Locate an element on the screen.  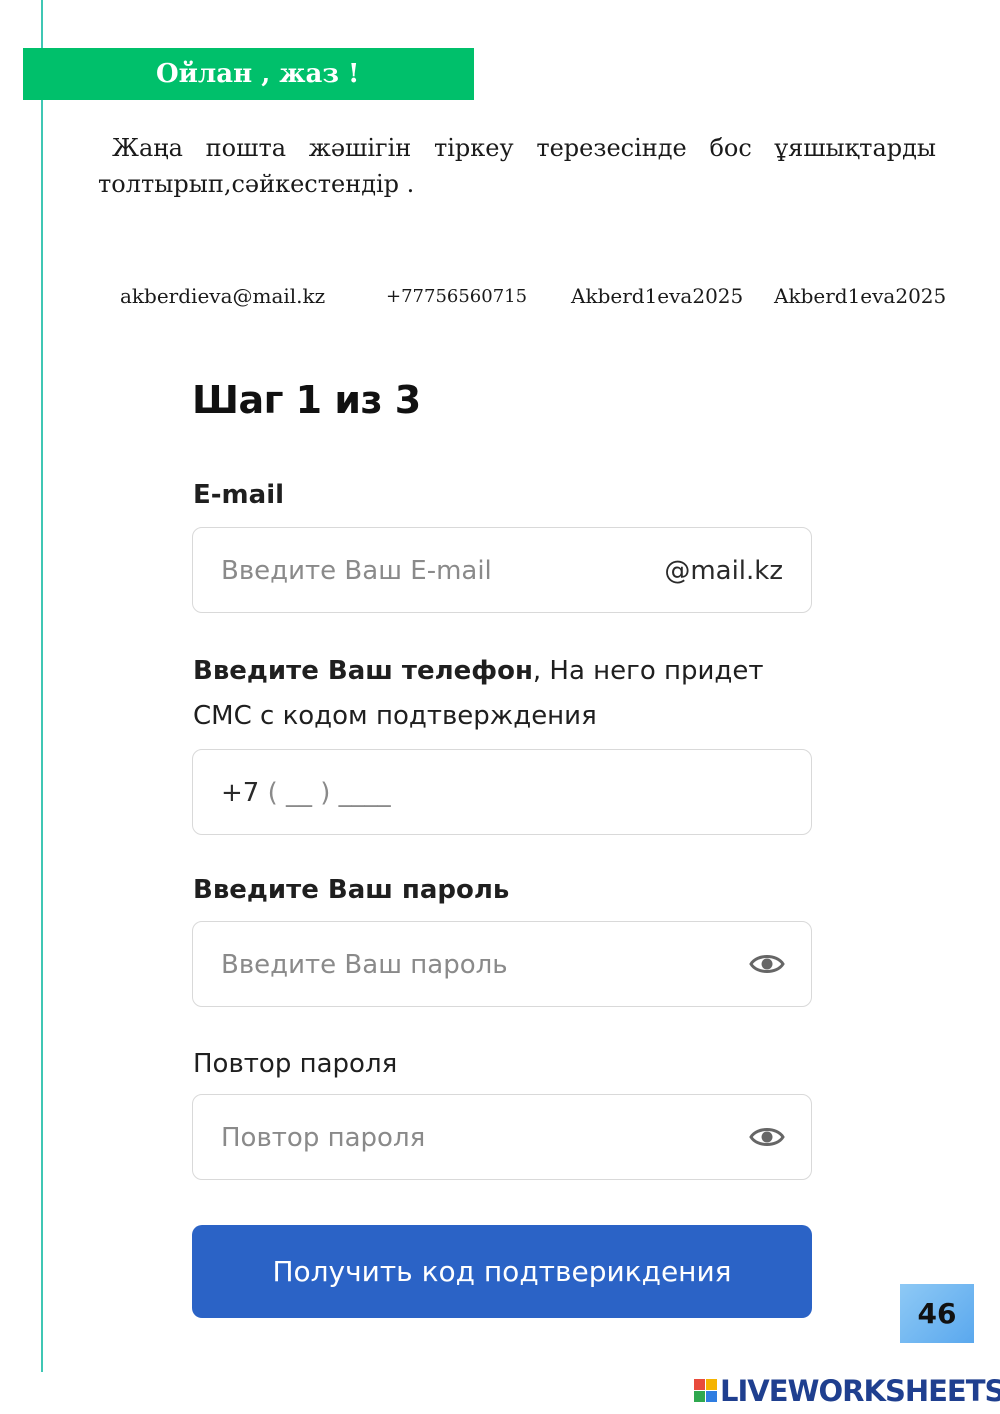
phone-label-bold: Введите Ваш телефон is located at coordinates (363, 671).